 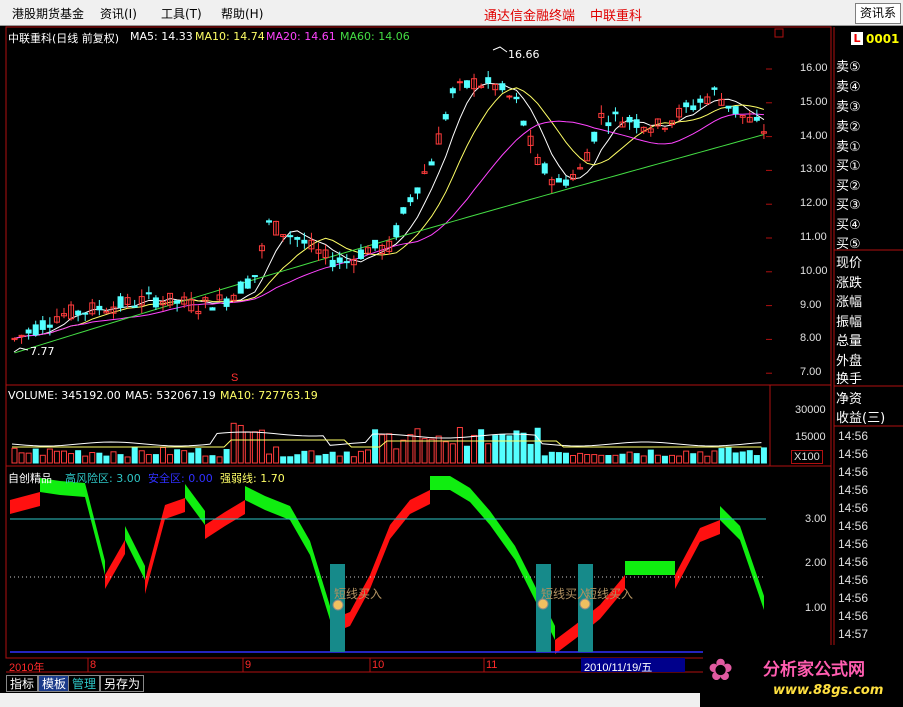 What do you see at coordinates (721, 670) in the screenshot?
I see `flower-icon: ✿` at bounding box center [721, 670].